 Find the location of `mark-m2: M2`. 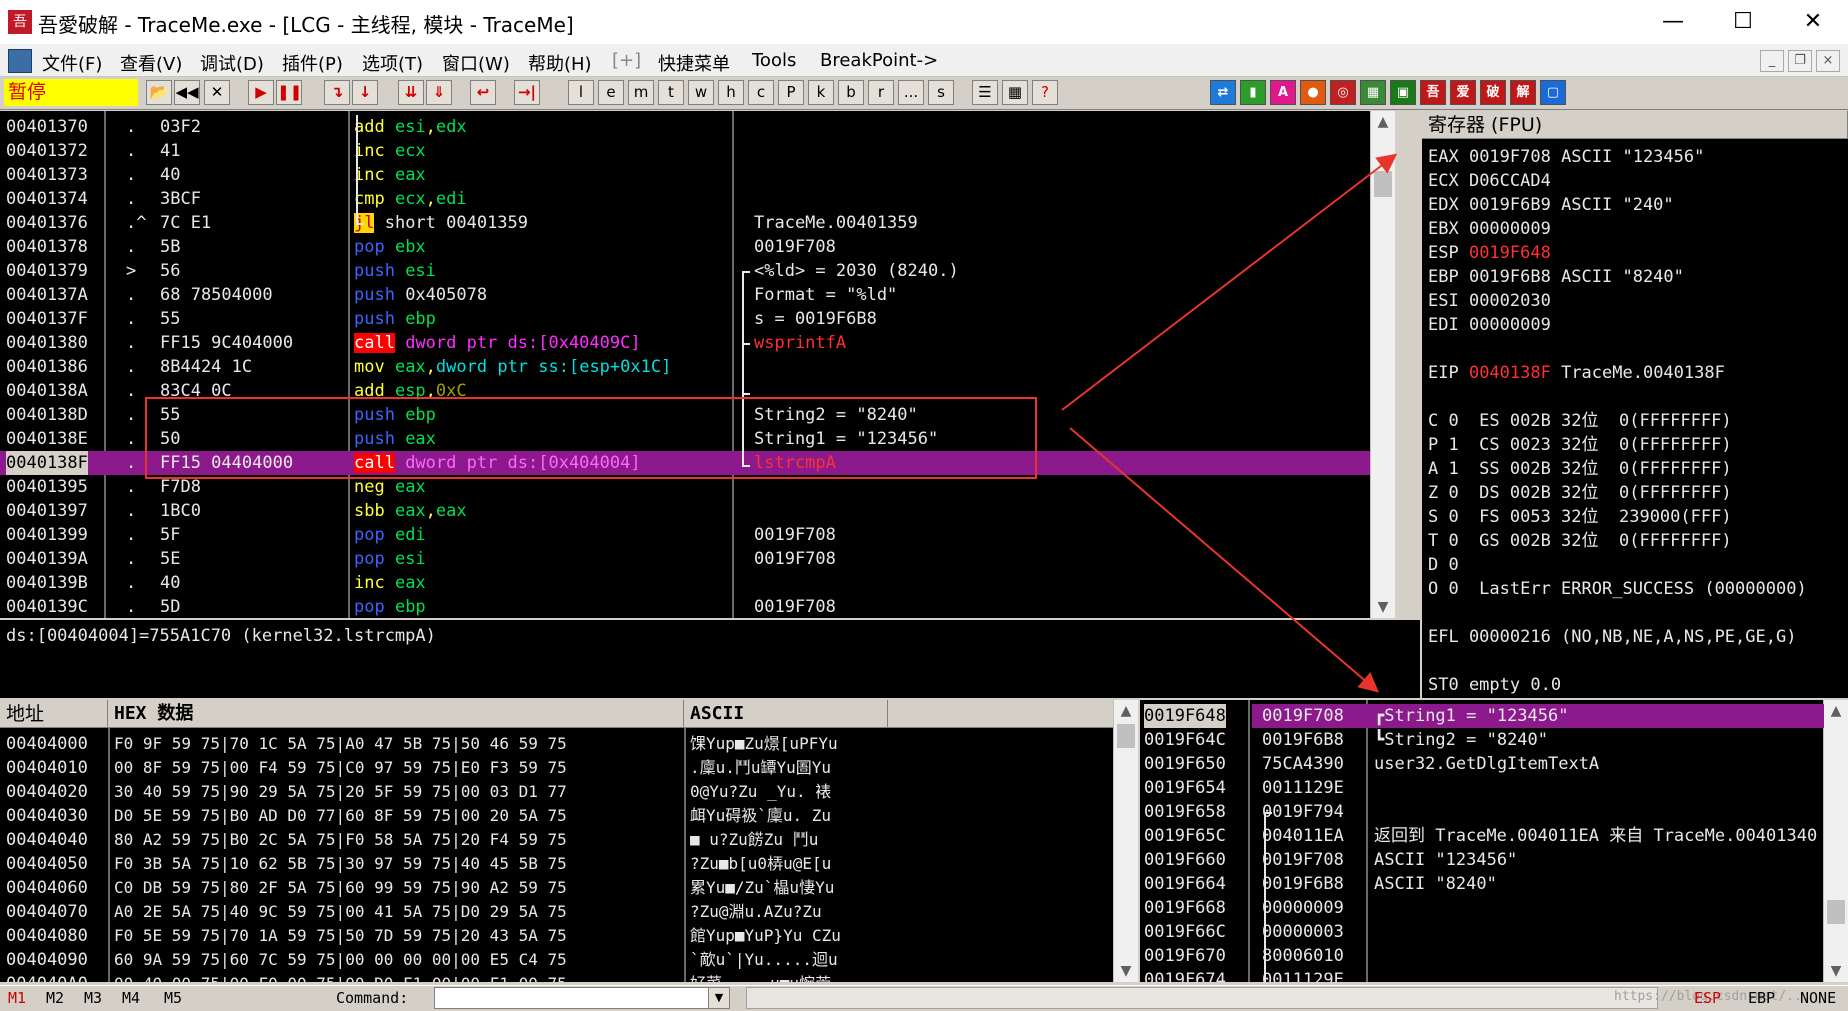

mark-m2: M2 is located at coordinates (55, 998).